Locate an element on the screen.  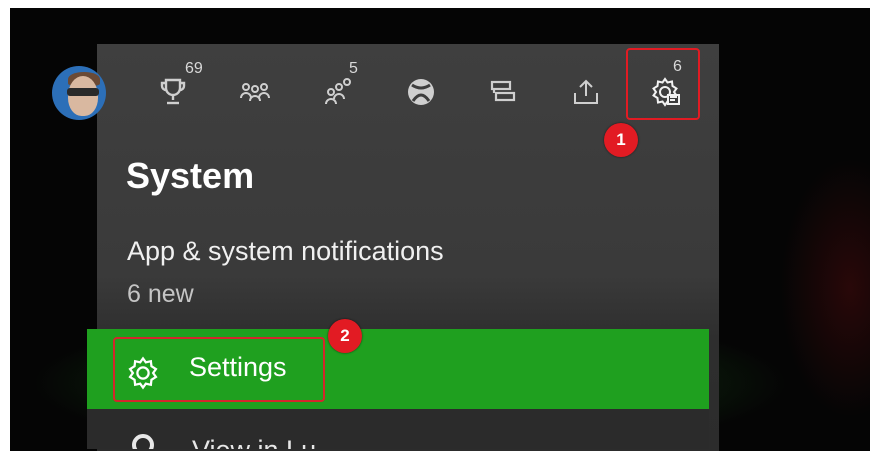
next-item-label: View in Lu is located at coordinates (254, 442).